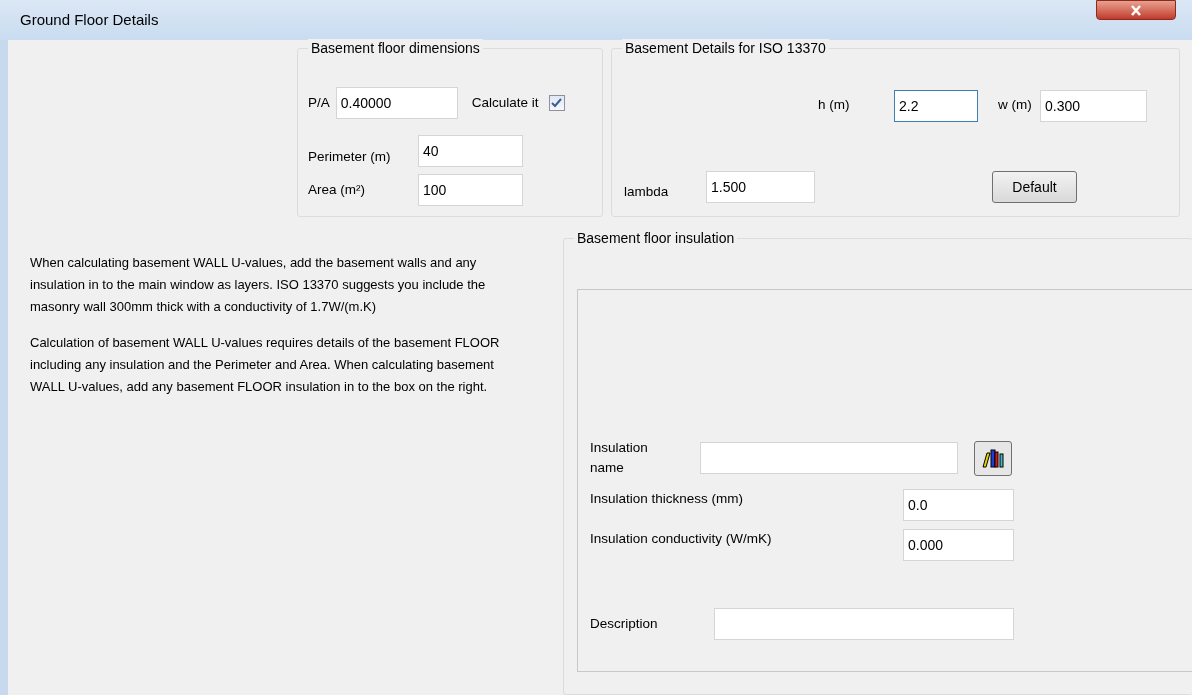 The width and height of the screenshot is (1192, 695). What do you see at coordinates (319, 102) in the screenshot?
I see `field-label: P/A` at bounding box center [319, 102].